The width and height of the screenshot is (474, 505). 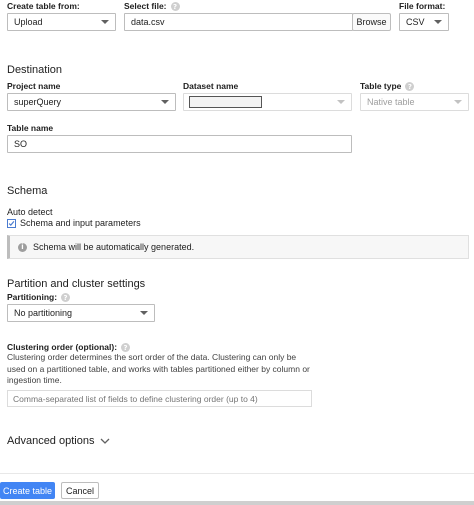 What do you see at coordinates (80, 490) in the screenshot?
I see `cancel-button: Cancel` at bounding box center [80, 490].